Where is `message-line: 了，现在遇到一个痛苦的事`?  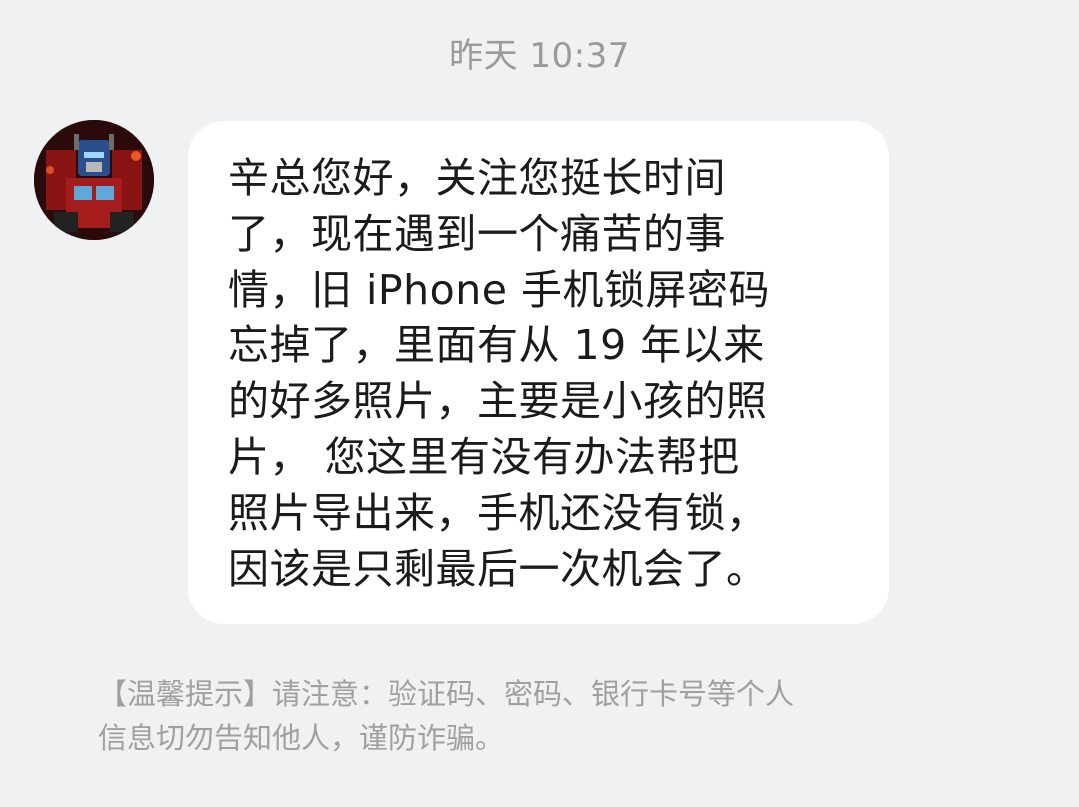
message-line: 了，现在遇到一个痛苦的事 is located at coordinates (477, 234).